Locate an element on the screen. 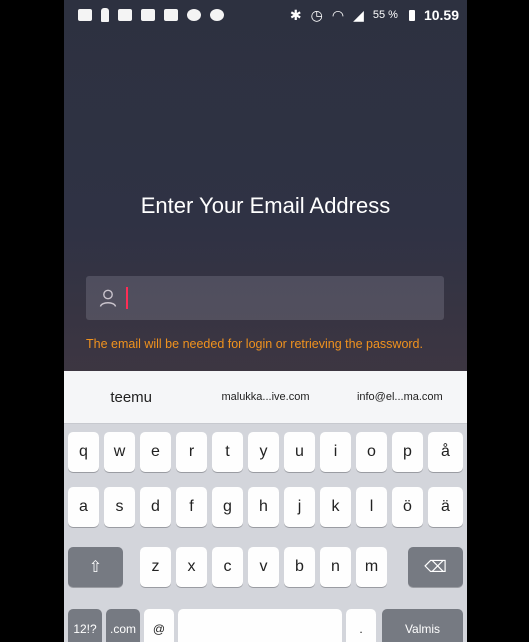 This screenshot has width=529, height=642. status-left-icons is located at coordinates (151, 15).